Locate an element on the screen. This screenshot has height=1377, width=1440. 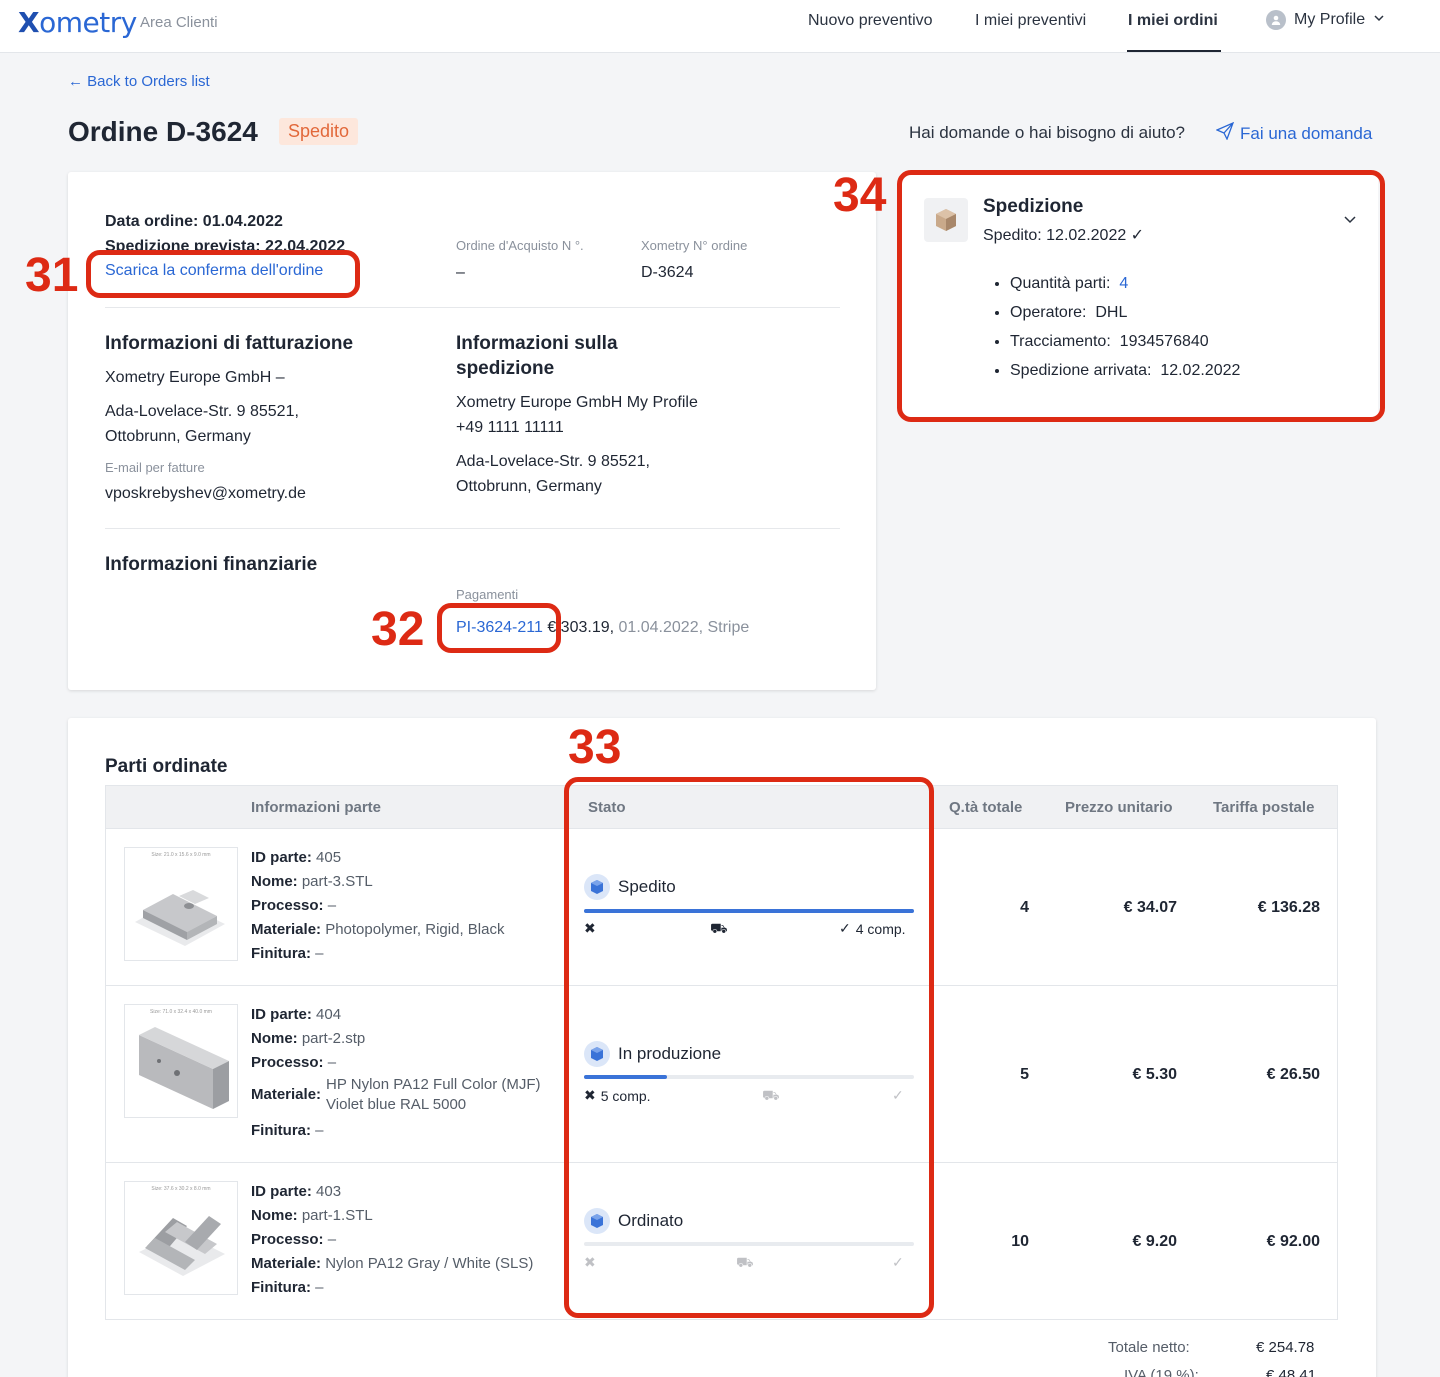
nav-nuovo-preventivo: Nuovo preventivo is located at coordinates (870, 21).